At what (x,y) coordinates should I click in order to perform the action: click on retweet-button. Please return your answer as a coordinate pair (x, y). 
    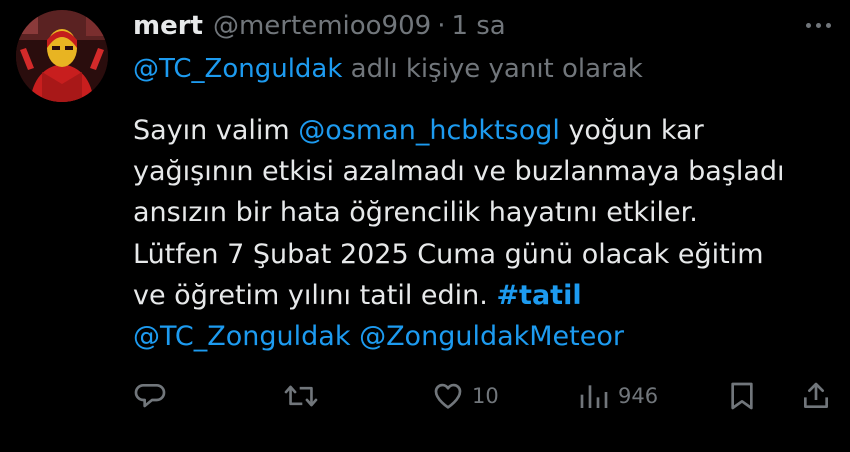
    Looking at the image, I should click on (301, 396).